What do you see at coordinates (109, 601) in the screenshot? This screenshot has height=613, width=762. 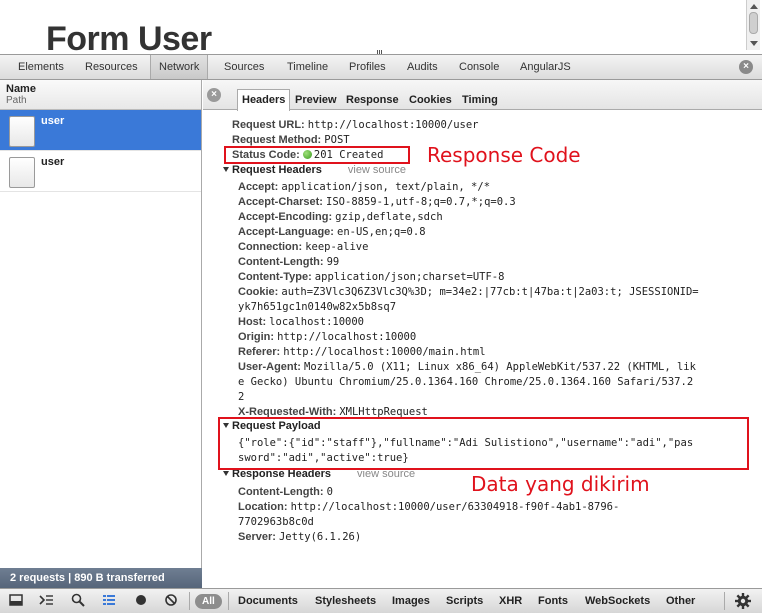 I see `large-rows-icon` at bounding box center [109, 601].